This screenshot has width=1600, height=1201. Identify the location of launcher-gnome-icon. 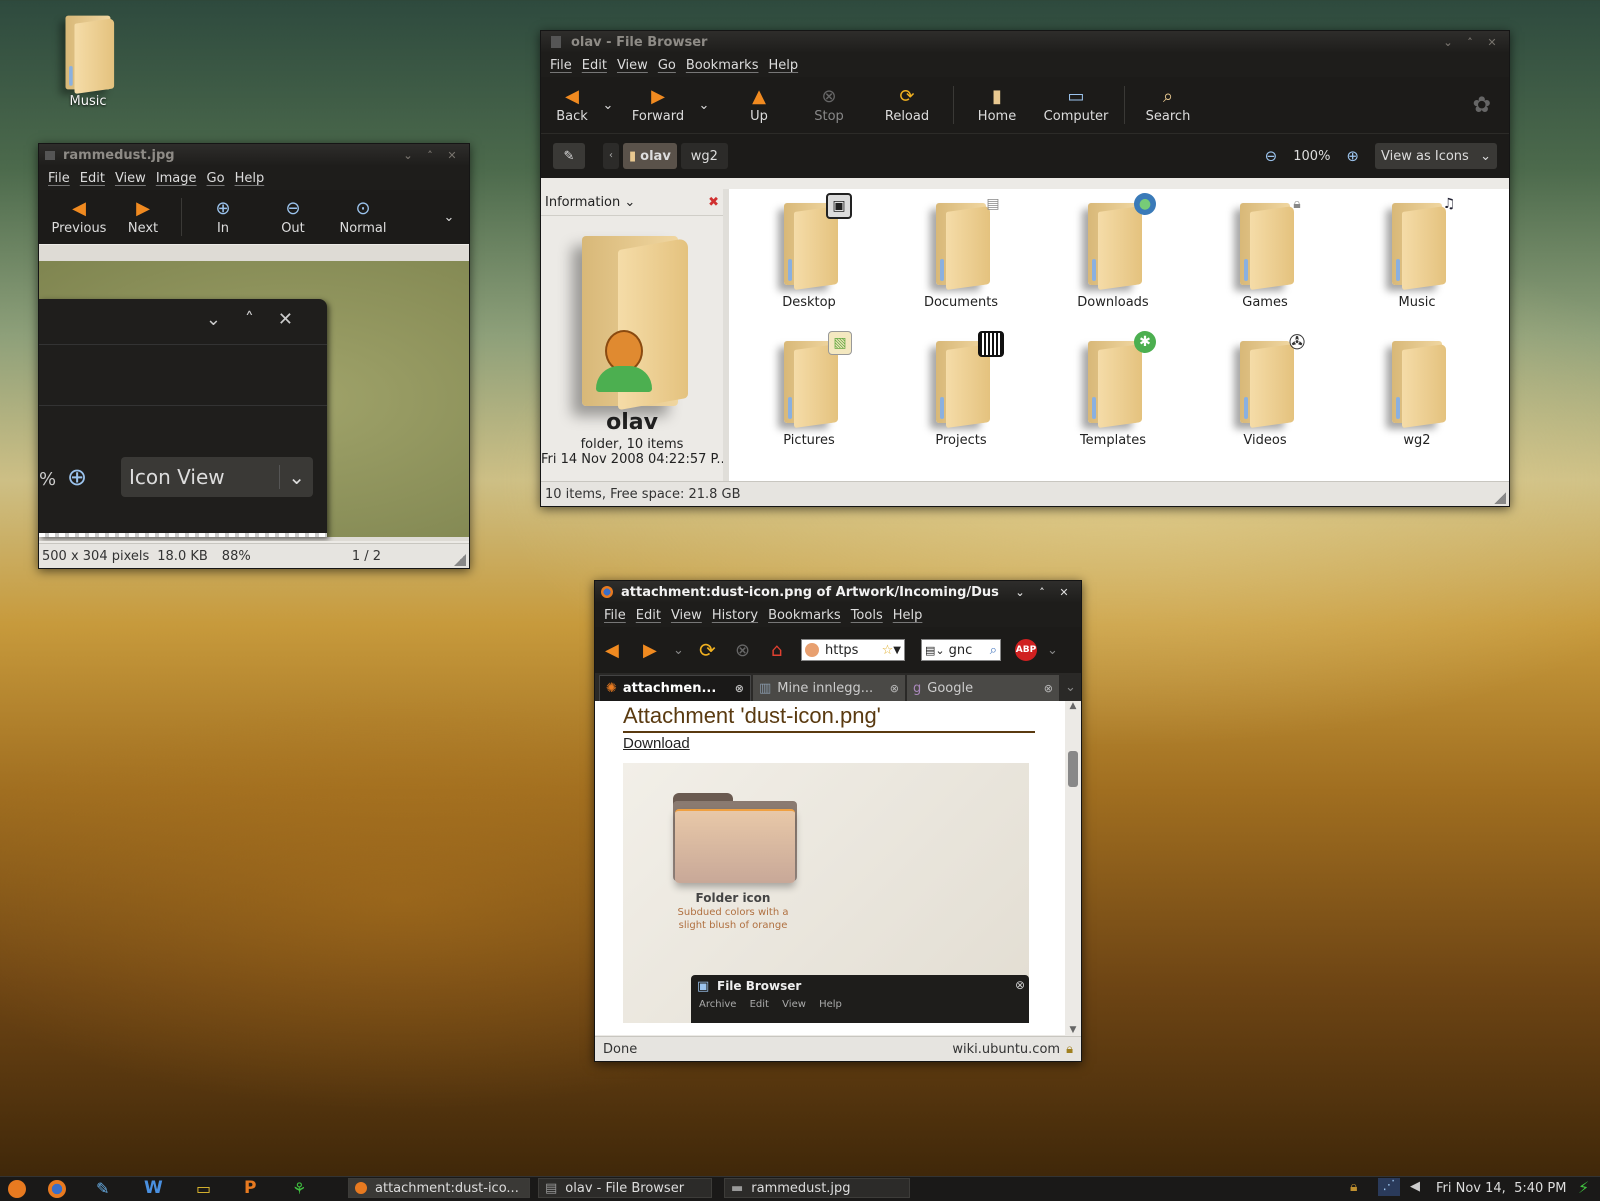
(17, 1189).